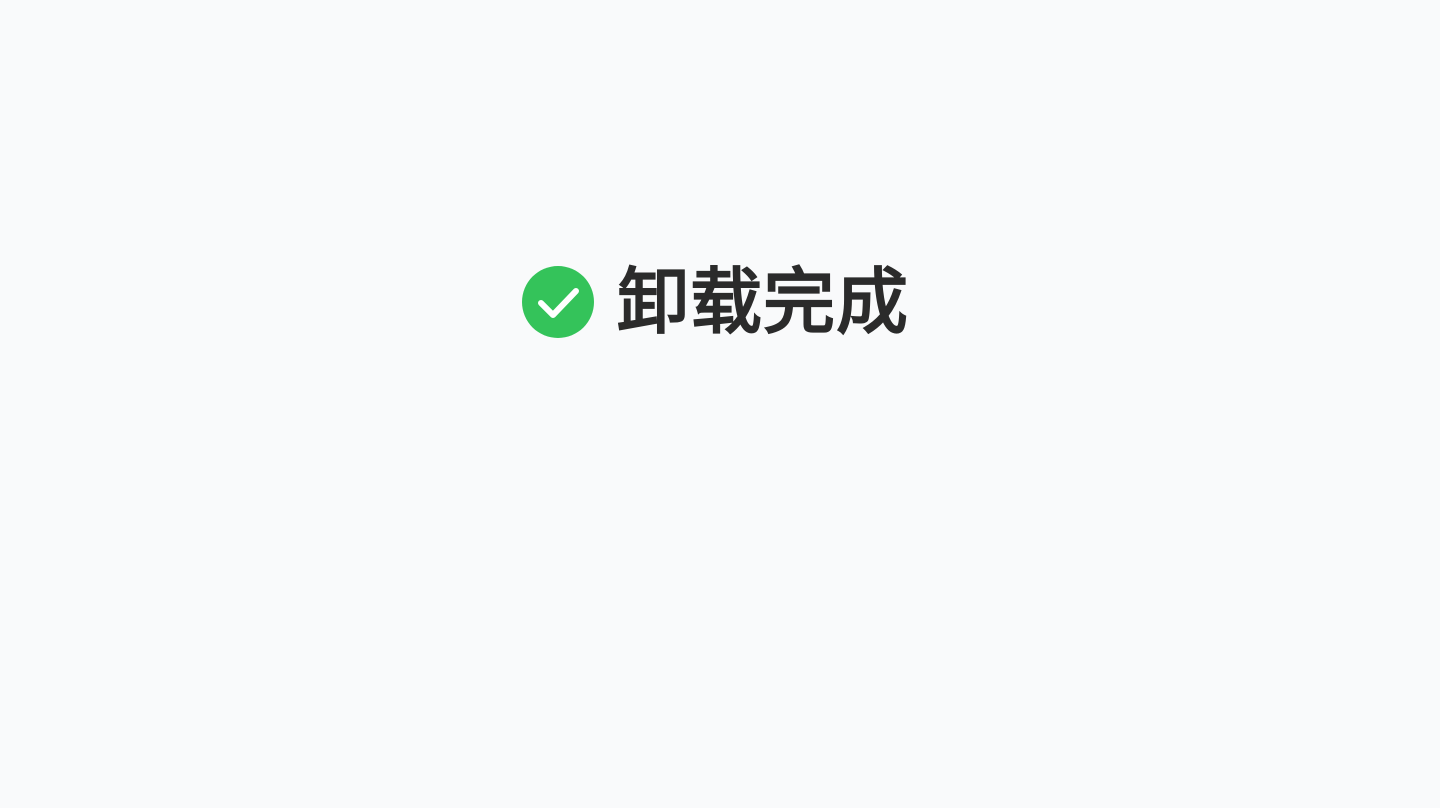  What do you see at coordinates (558, 302) in the screenshot?
I see `check-circle-icon` at bounding box center [558, 302].